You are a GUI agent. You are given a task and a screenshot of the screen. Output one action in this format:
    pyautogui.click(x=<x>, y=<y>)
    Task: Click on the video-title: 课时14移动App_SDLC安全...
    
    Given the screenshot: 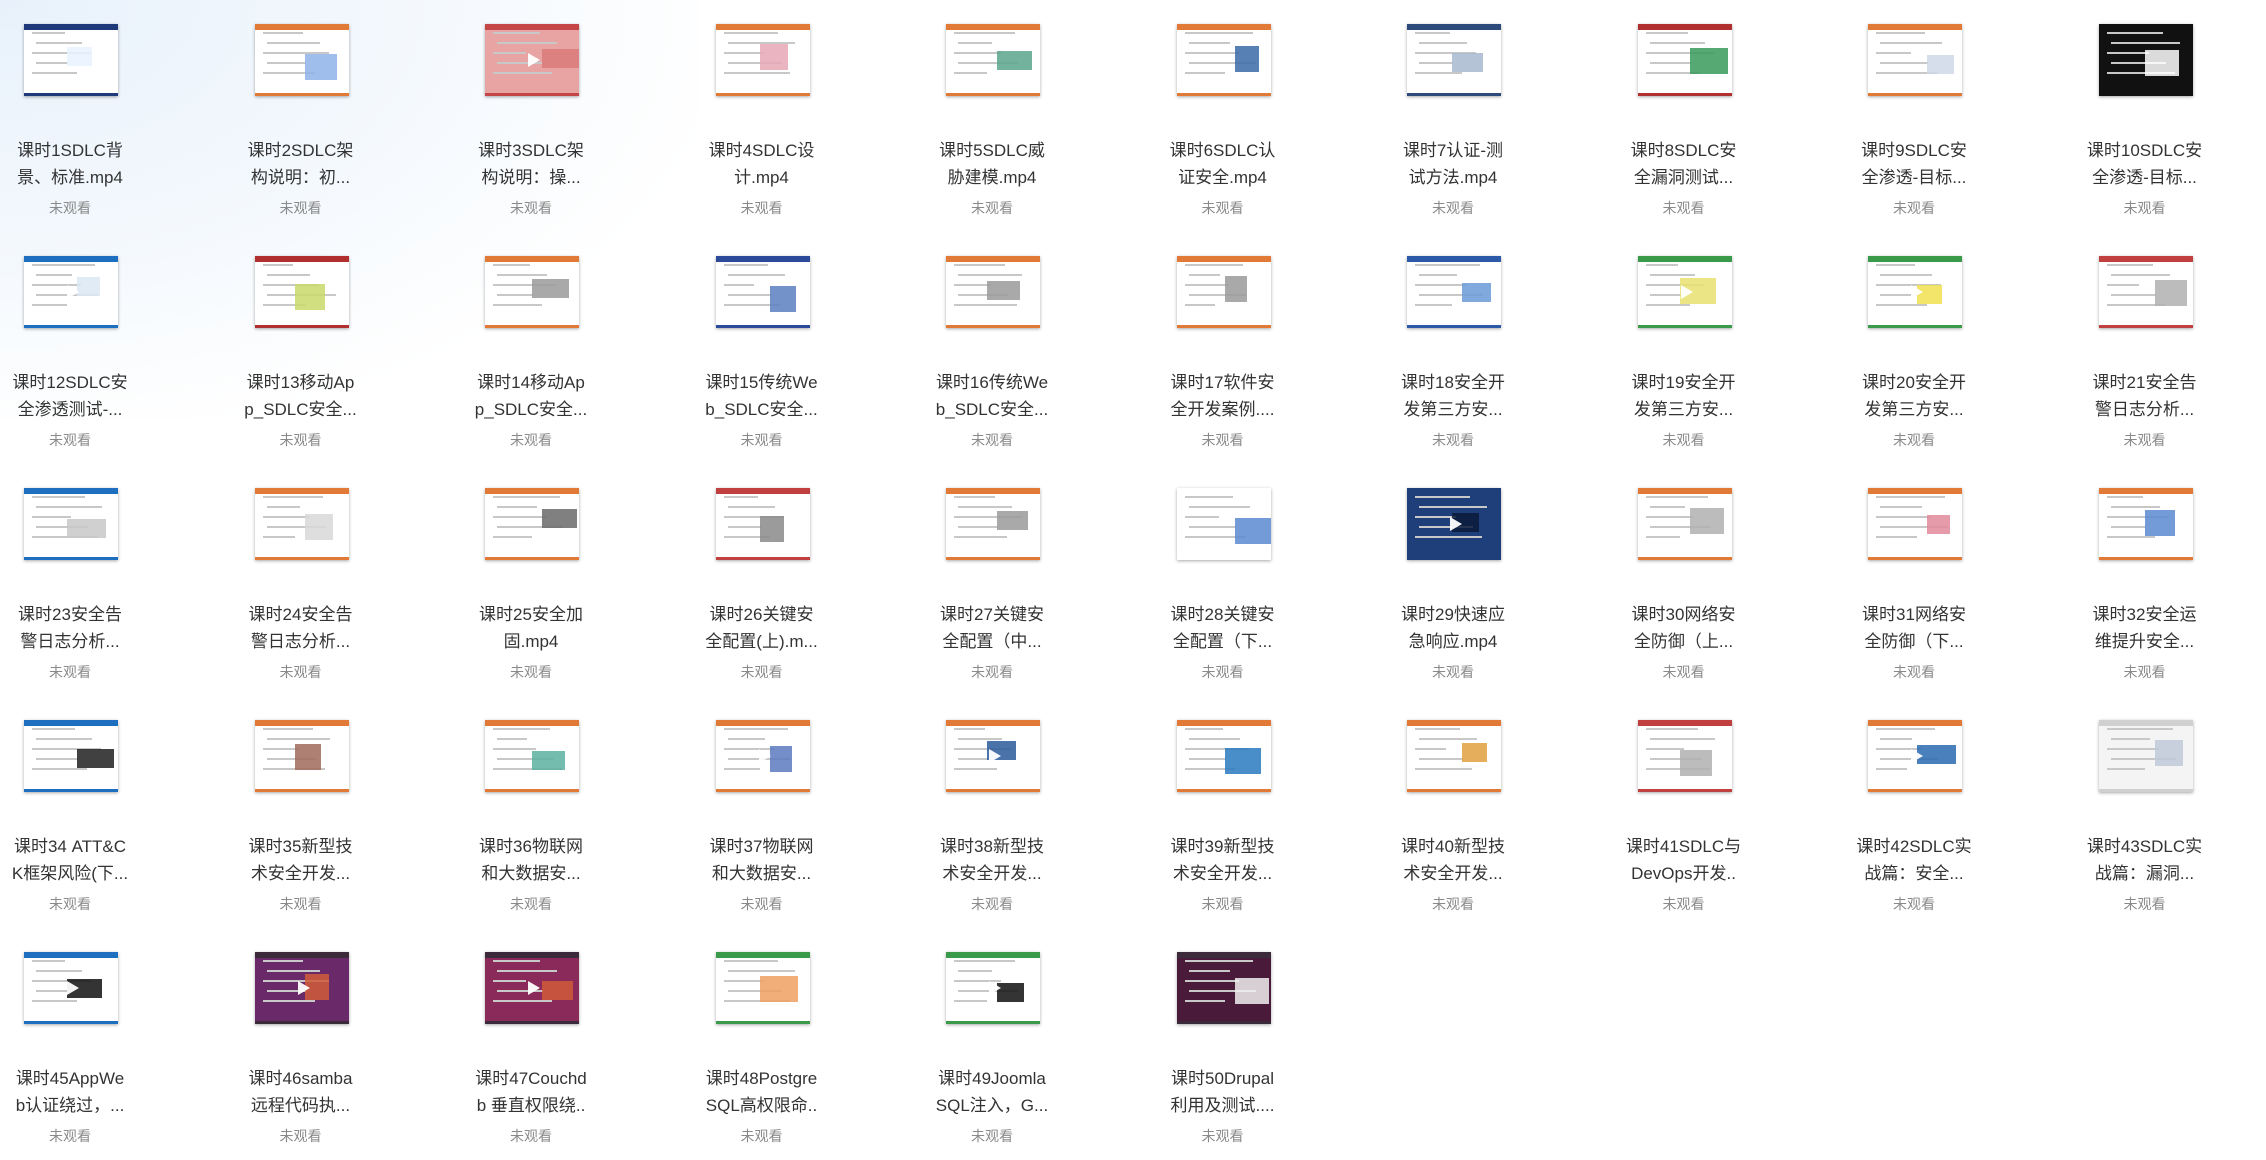 What is the action you would take?
    pyautogui.click(x=531, y=396)
    